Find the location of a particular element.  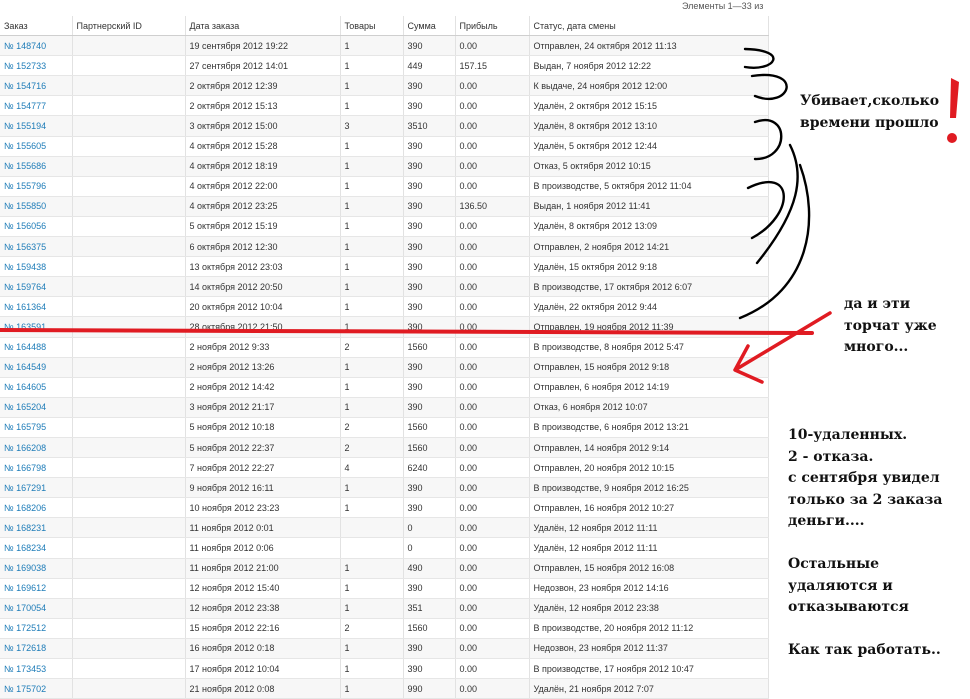

exclamation-dot is located at coordinates (952, 138).